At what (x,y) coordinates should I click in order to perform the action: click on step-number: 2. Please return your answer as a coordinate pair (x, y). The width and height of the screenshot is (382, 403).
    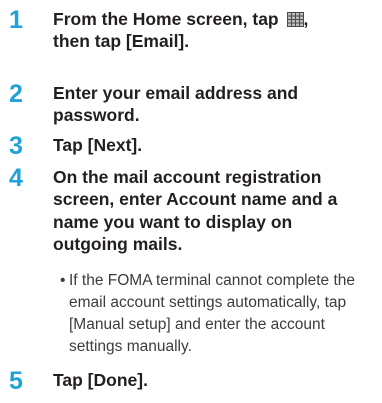
    Looking at the image, I should click on (16, 94).